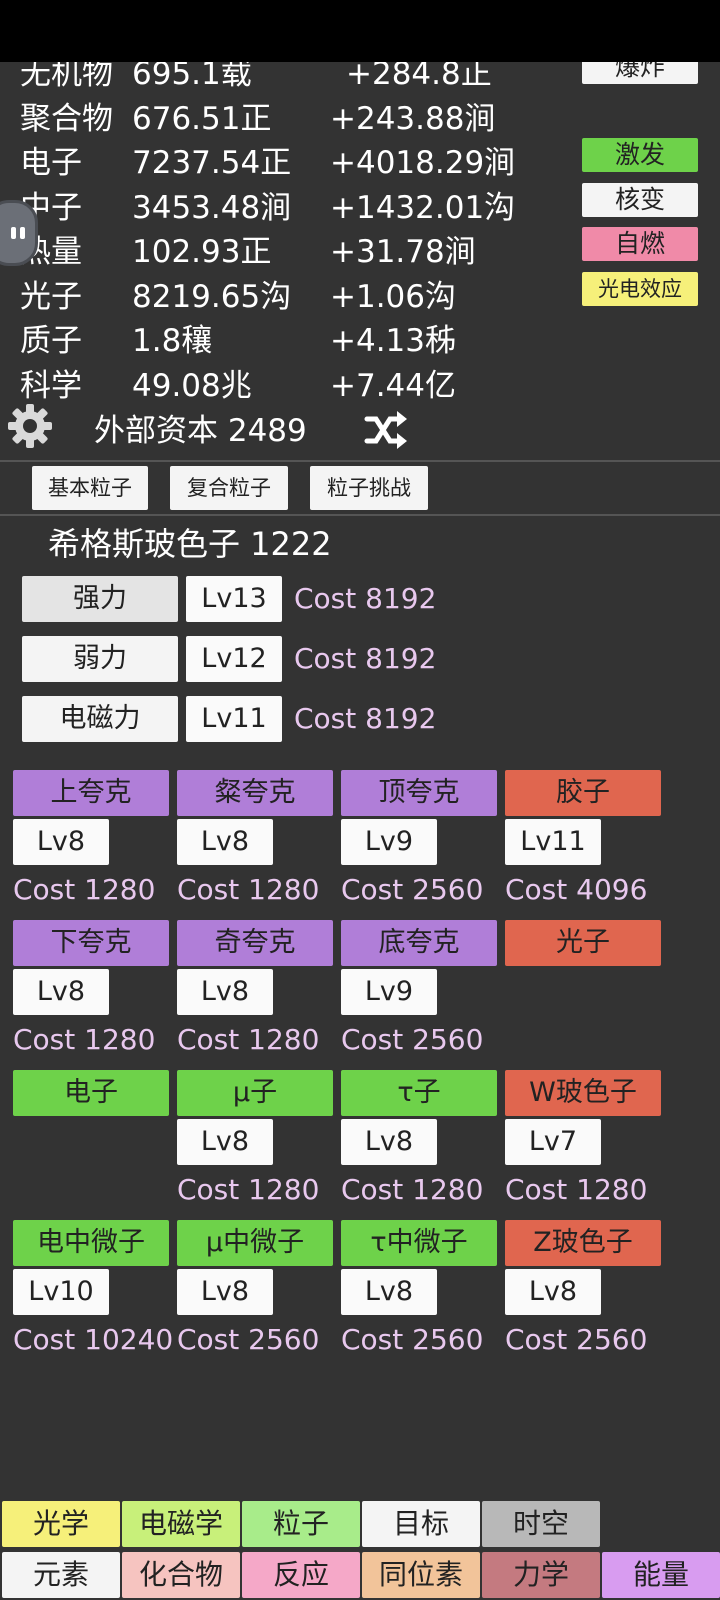 The image size is (720, 1600). I want to click on nav-tab: 光学, so click(61, 1524).